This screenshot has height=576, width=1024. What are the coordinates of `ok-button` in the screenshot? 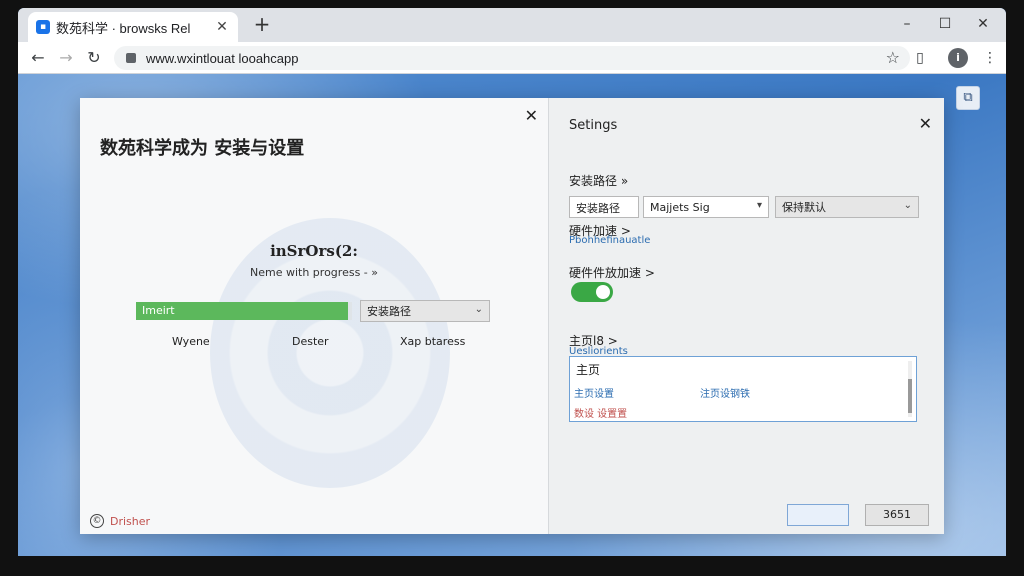 It's located at (818, 515).